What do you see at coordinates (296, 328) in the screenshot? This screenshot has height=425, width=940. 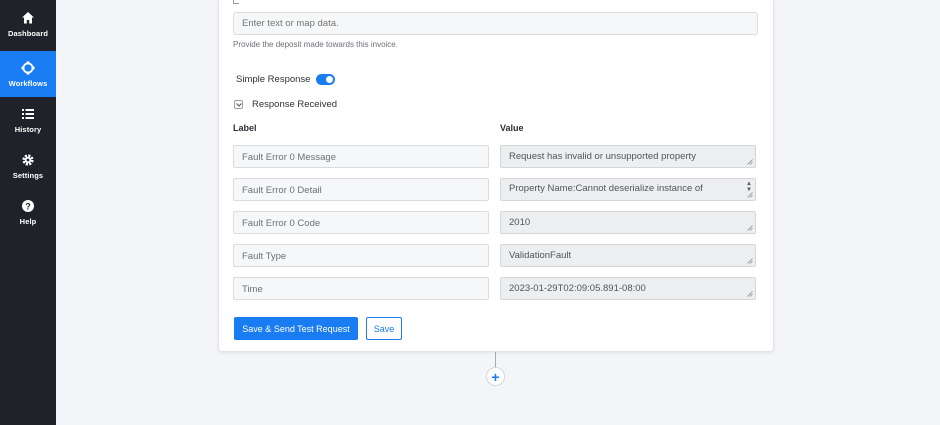 I see `save-and-send-test-request-button: Save & Send Test Request` at bounding box center [296, 328].